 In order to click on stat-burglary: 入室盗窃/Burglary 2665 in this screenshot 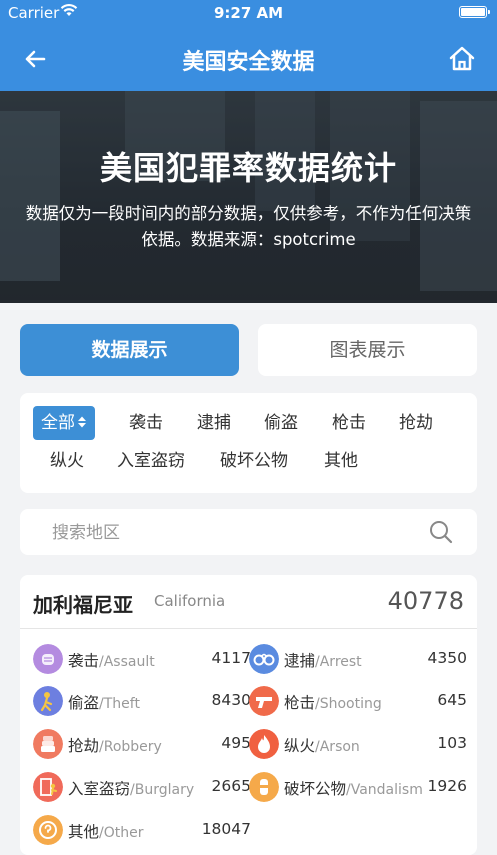, I will do `click(142, 788)`.